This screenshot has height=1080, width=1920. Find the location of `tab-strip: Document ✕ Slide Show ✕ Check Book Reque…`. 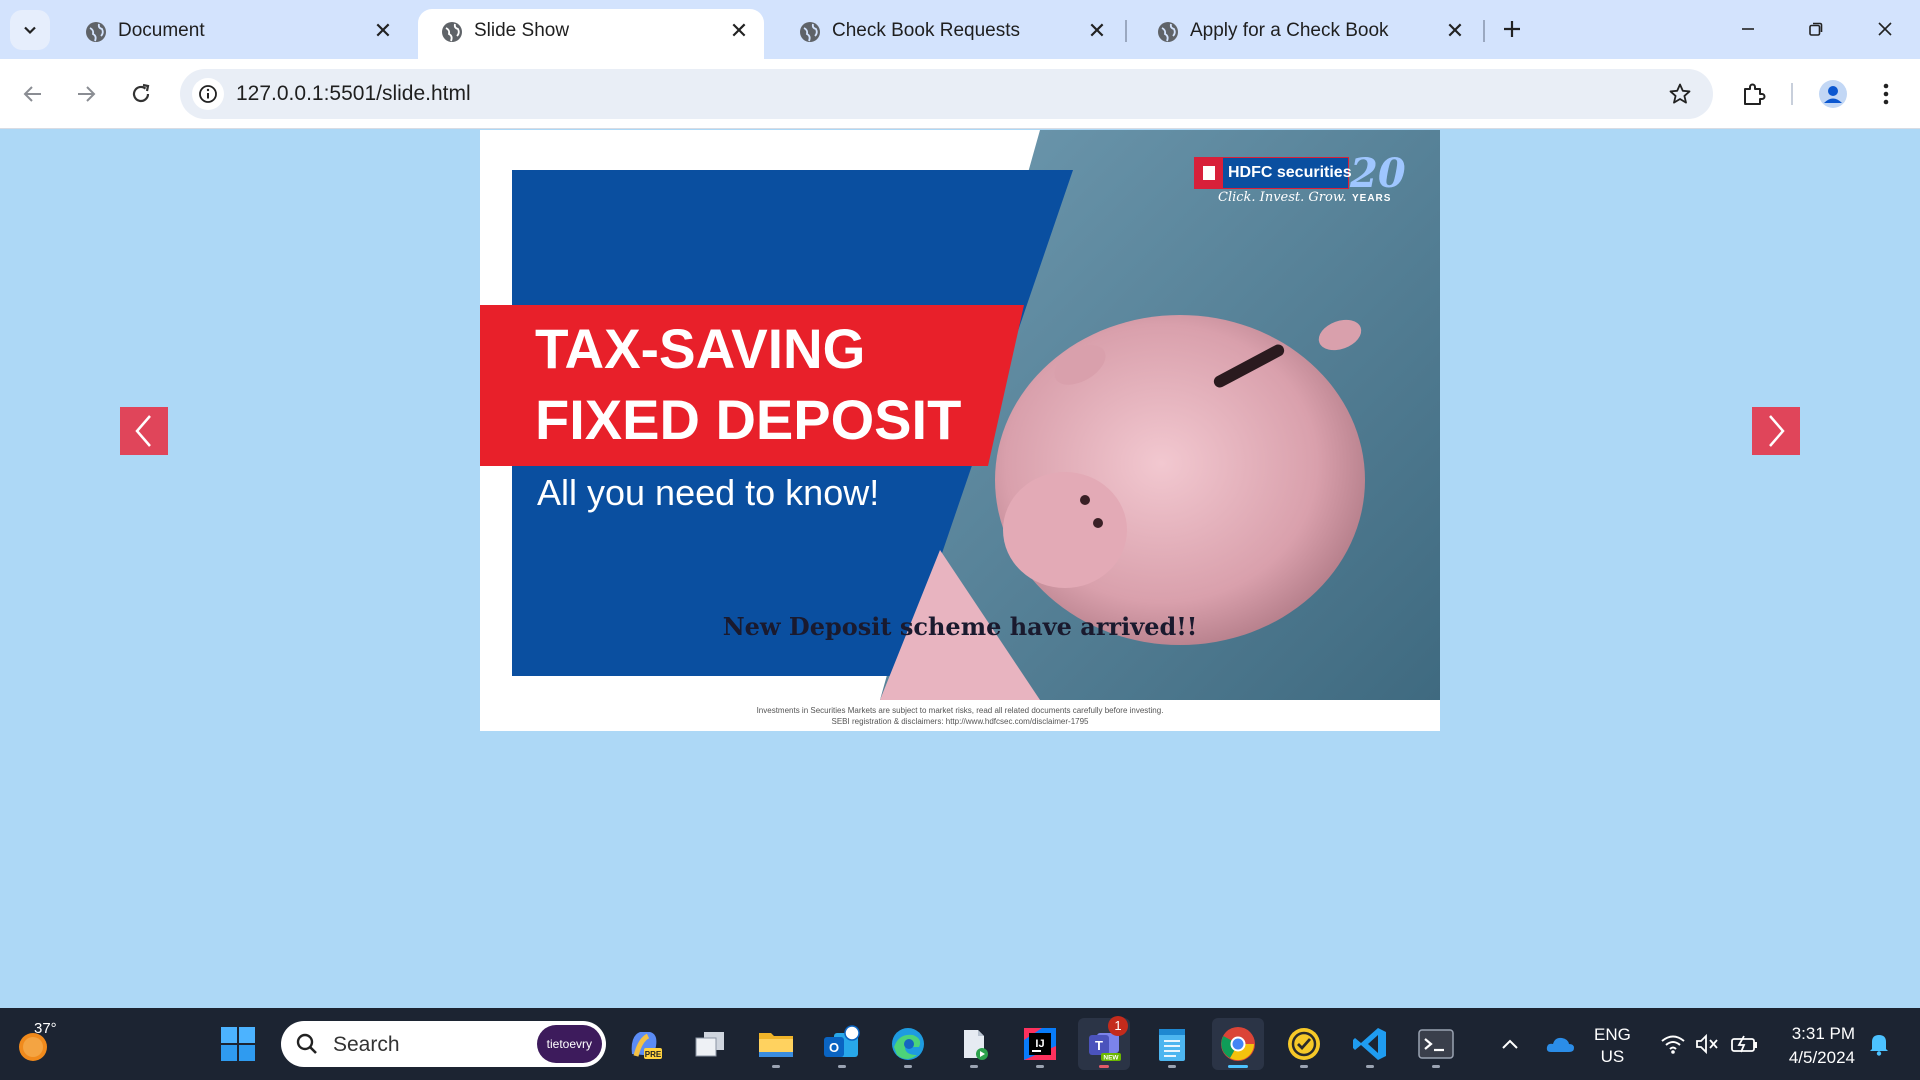

tab-strip: Document ✕ Slide Show ✕ Check Book Reque… is located at coordinates (960, 29).